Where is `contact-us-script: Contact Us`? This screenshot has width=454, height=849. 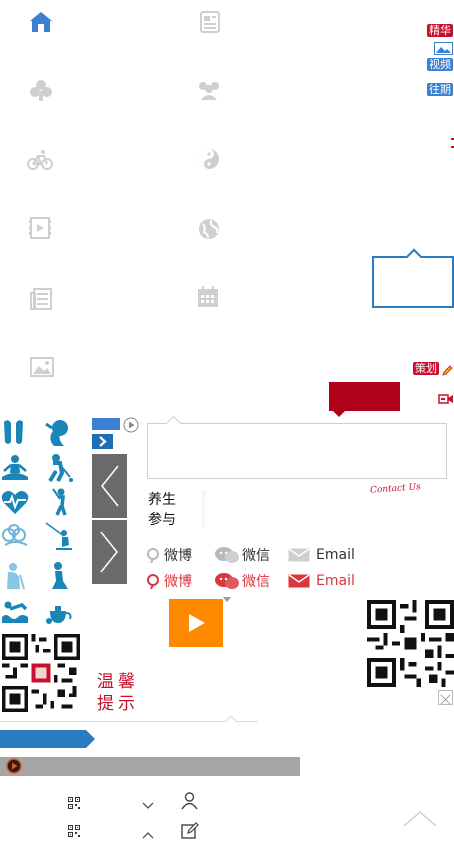
contact-us-script: Contact Us is located at coordinates (395, 489).